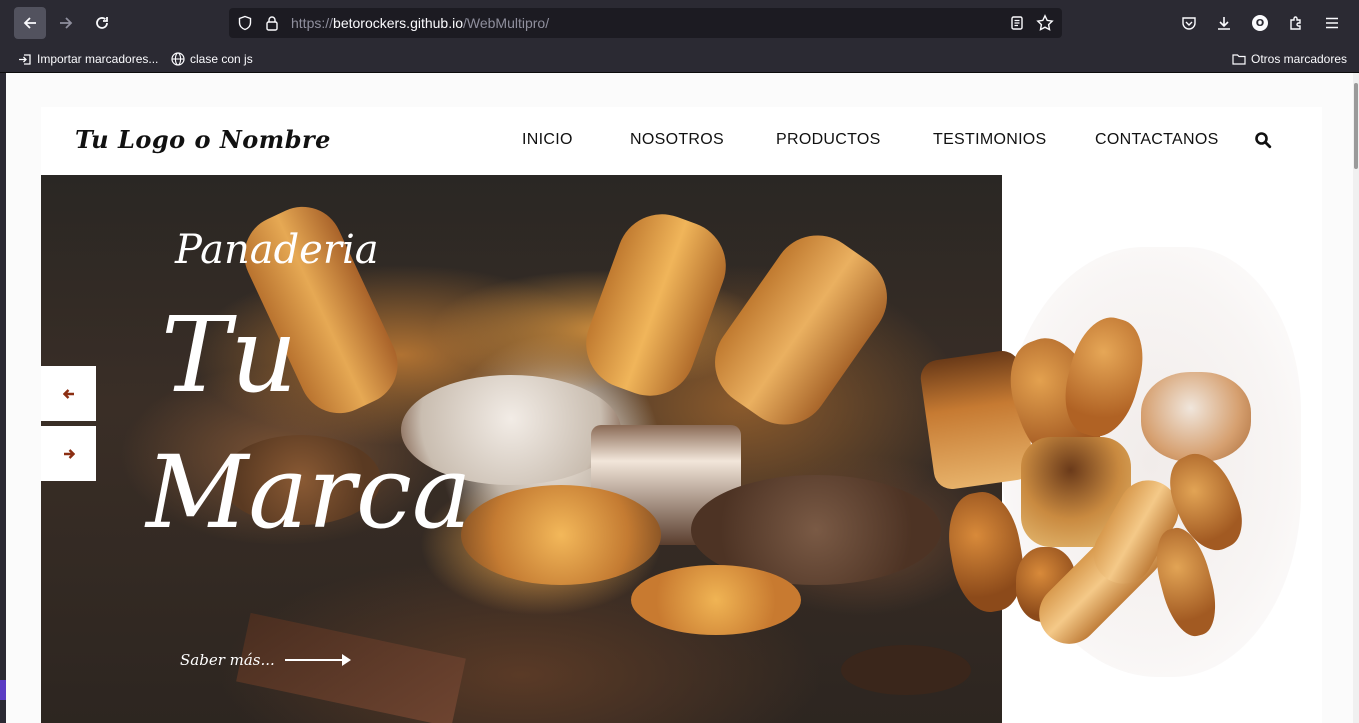 This screenshot has height=723, width=1359. I want to click on bookmark-clase-con-js: clase con js, so click(212, 59).